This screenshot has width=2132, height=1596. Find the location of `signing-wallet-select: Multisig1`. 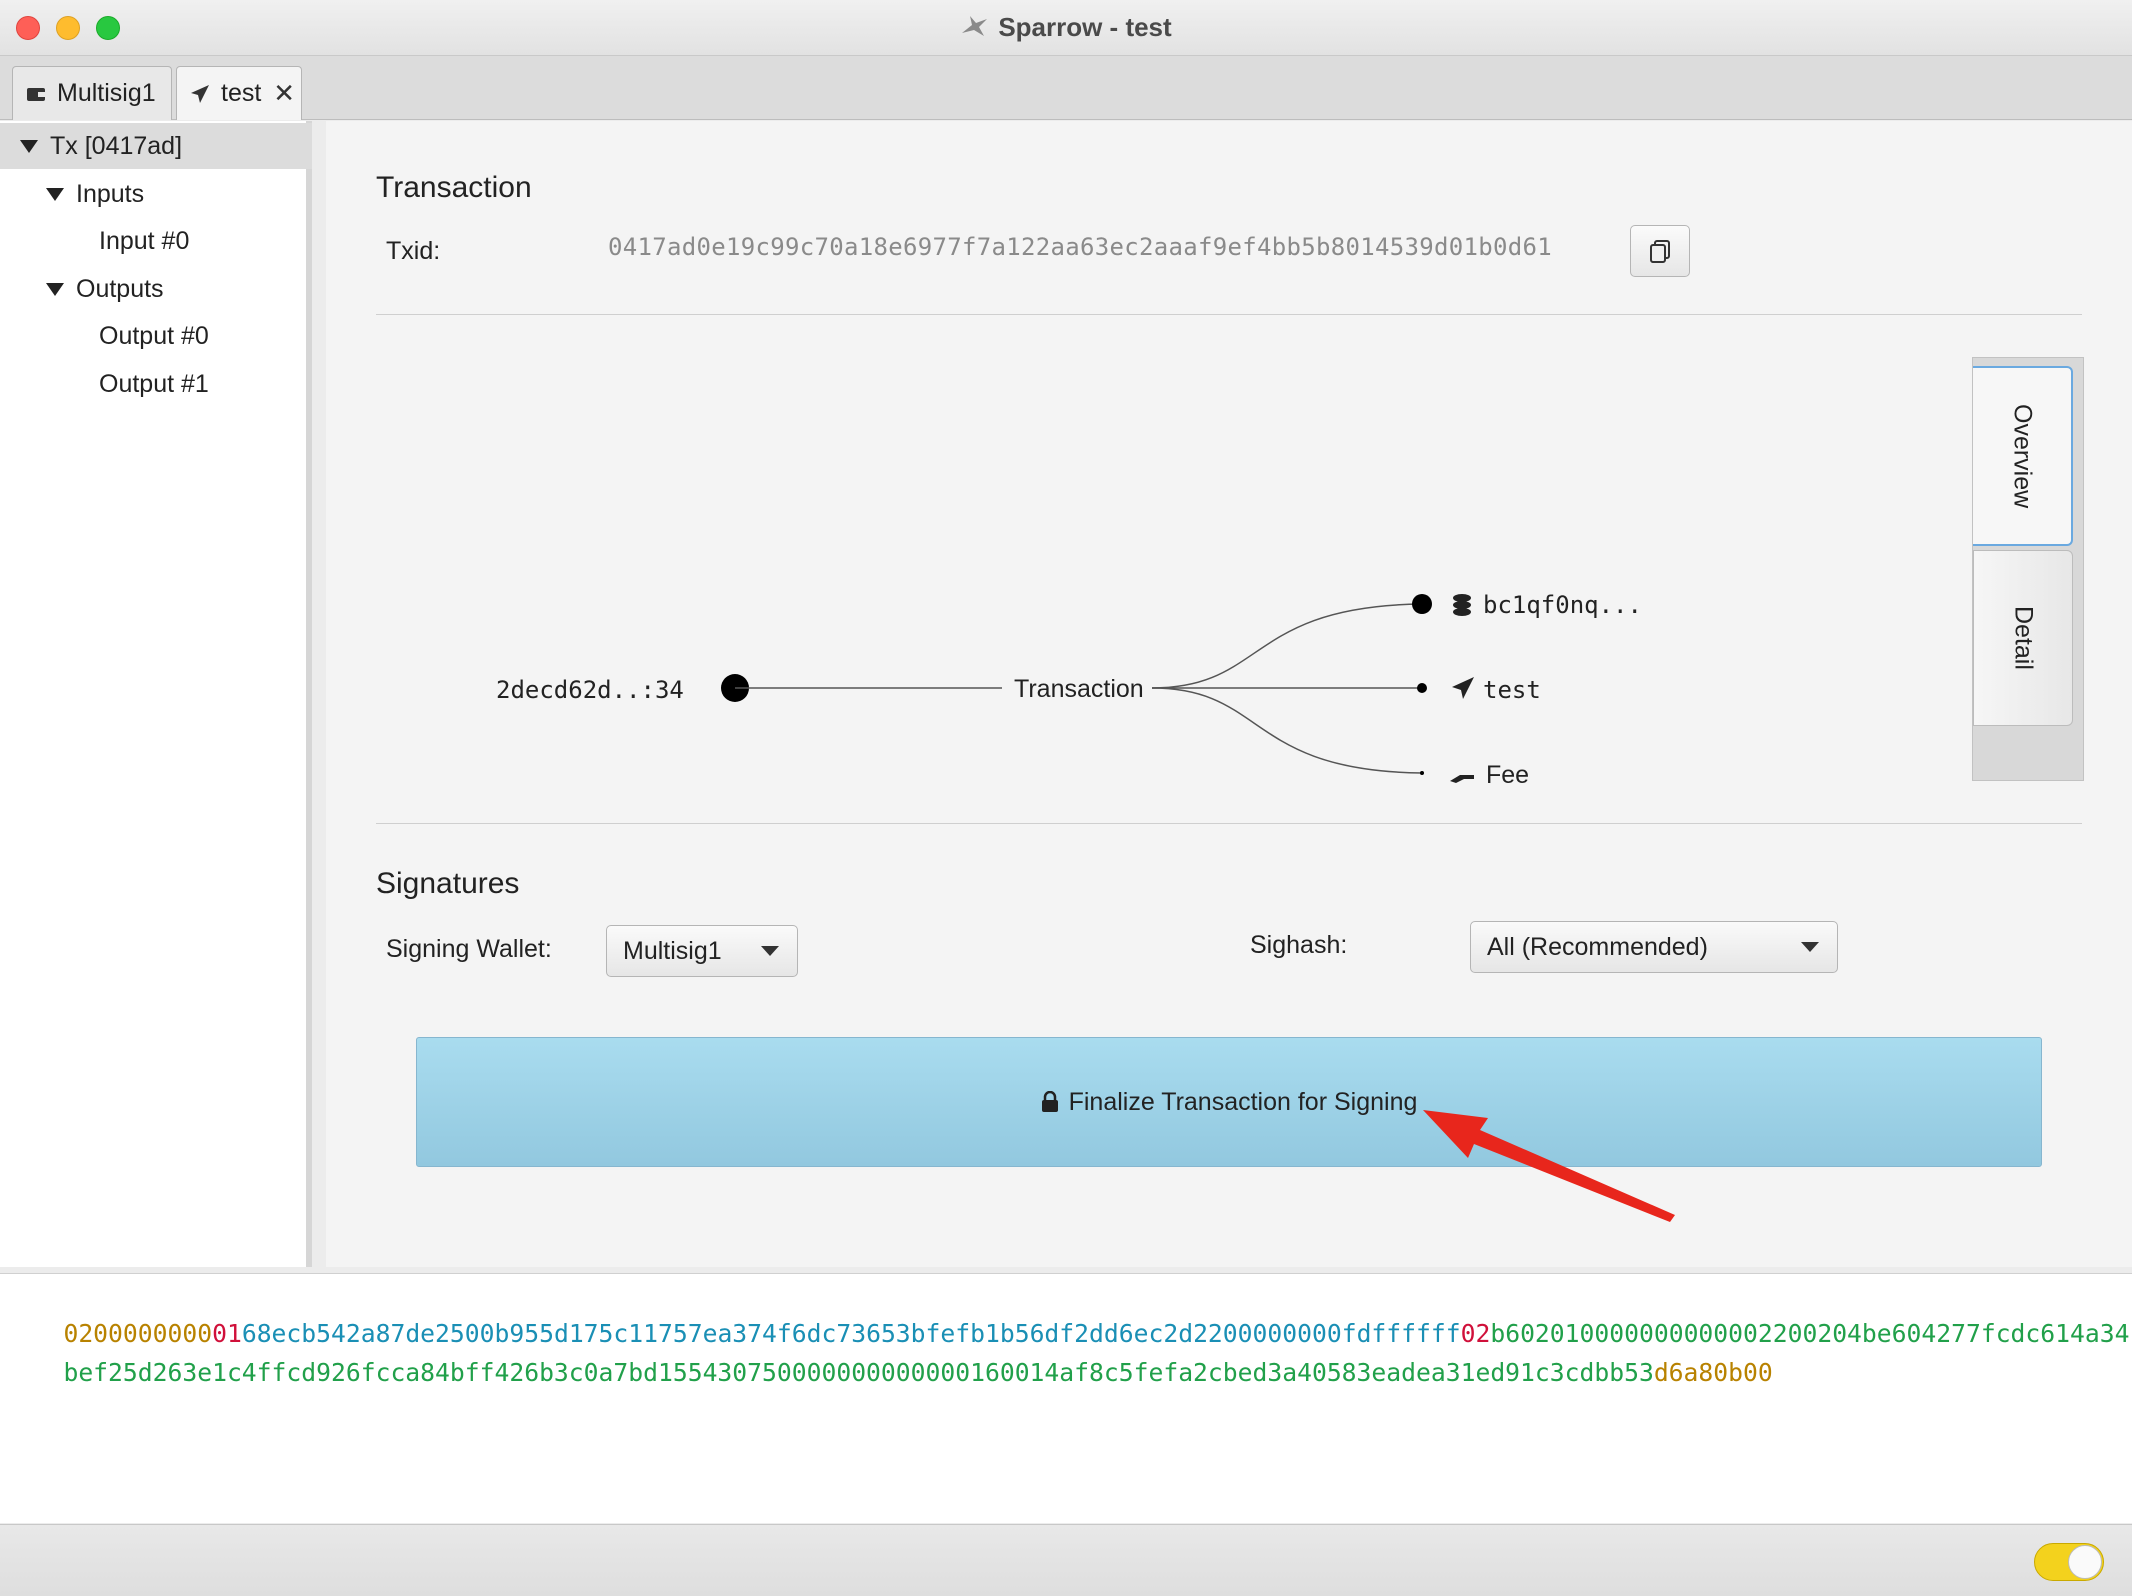

signing-wallet-select: Multisig1 is located at coordinates (702, 951).